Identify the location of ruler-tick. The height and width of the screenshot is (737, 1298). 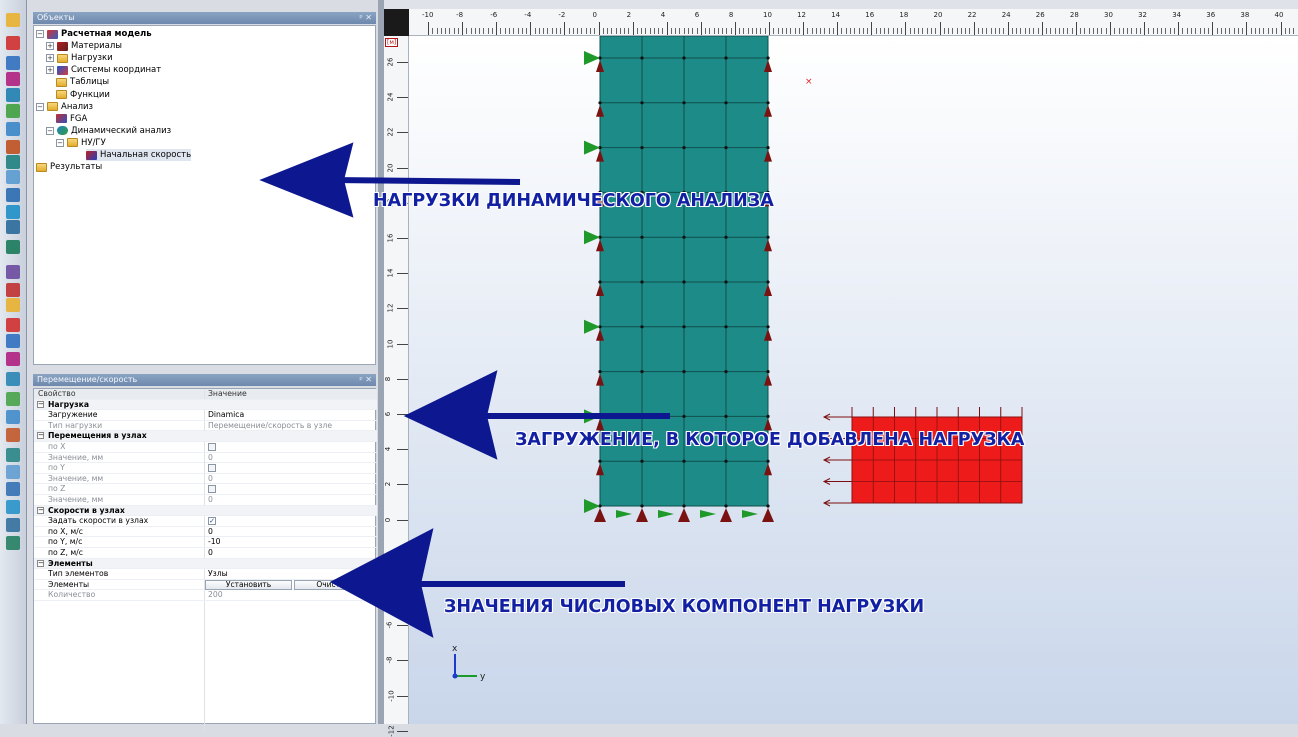
(402, 379).